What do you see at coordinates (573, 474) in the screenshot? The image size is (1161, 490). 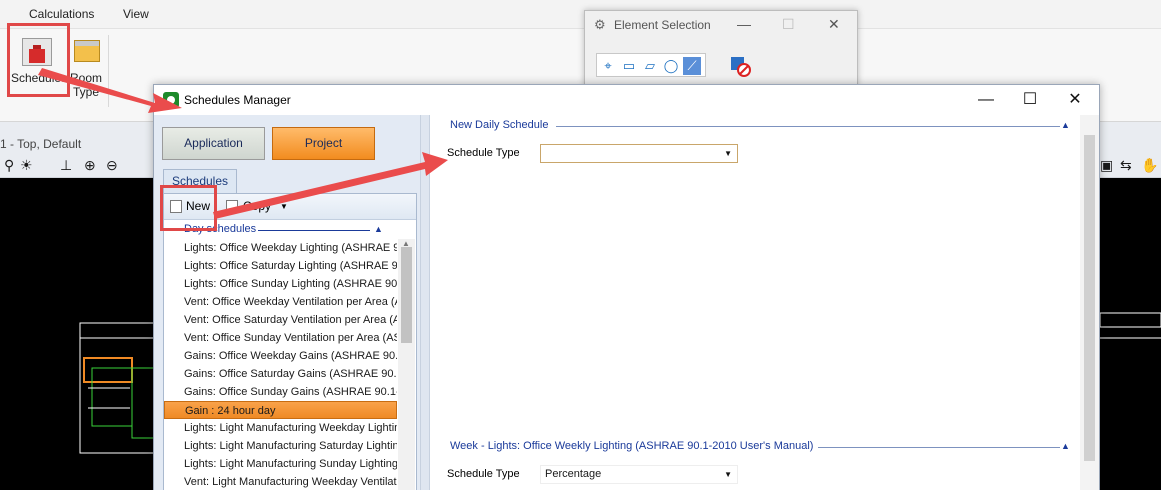 I see `week-schedule-type-value: Percentage` at bounding box center [573, 474].